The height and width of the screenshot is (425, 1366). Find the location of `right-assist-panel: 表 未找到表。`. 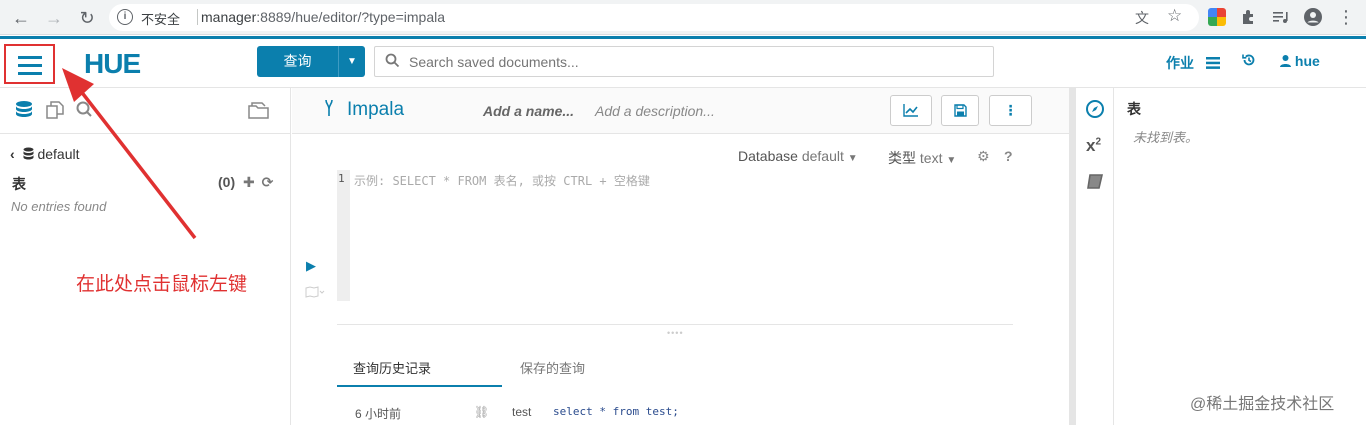

right-assist-panel: 表 未找到表。 is located at coordinates (1240, 256).